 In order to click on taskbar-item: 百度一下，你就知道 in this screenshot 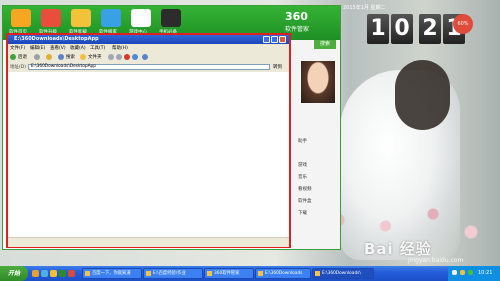, I will do `click(112, 273)`.